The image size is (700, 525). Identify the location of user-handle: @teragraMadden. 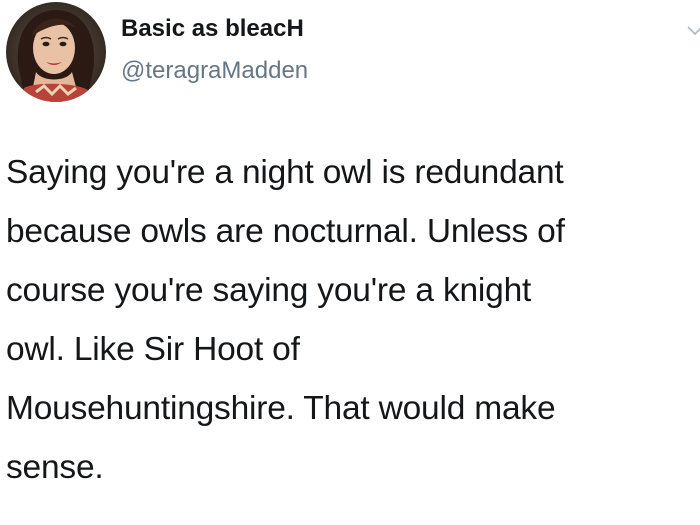
(214, 71).